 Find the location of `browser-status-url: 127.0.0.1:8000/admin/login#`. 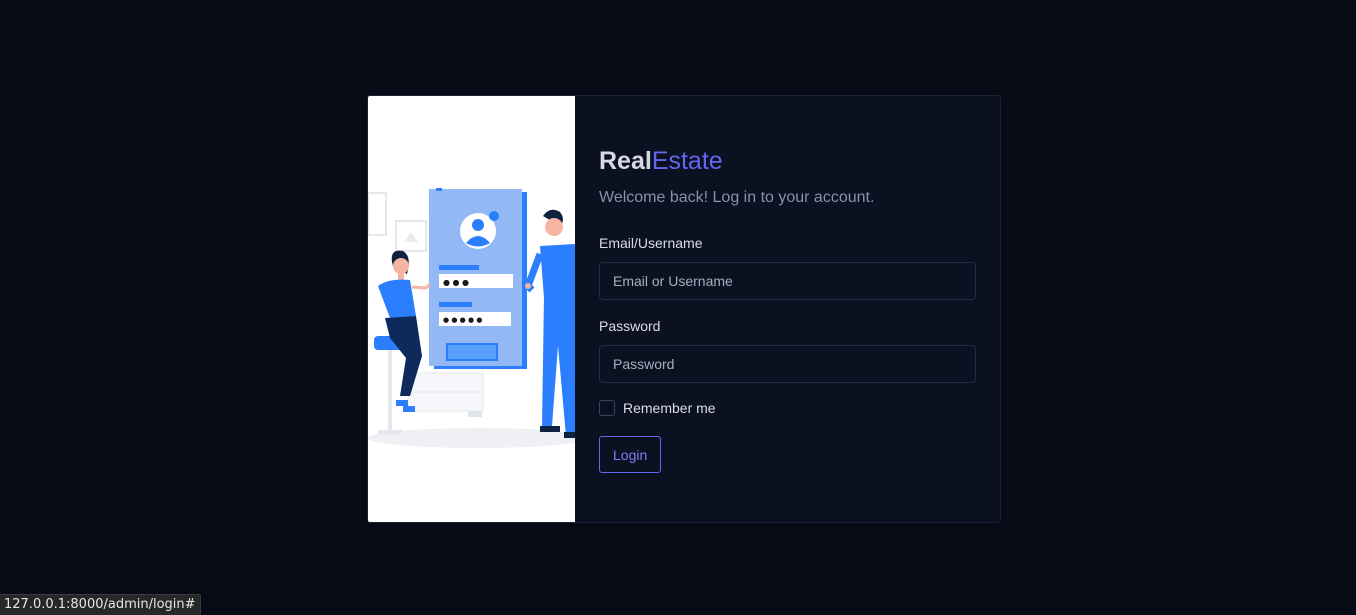

browser-status-url: 127.0.0.1:8000/admin/login# is located at coordinates (100, 604).